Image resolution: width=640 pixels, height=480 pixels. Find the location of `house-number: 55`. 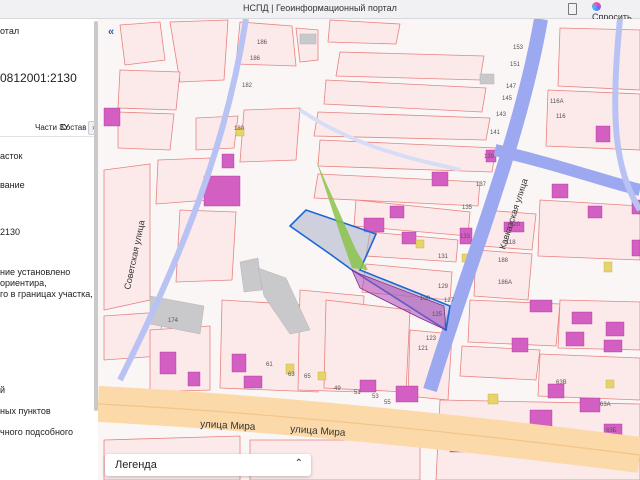

house-number: 55 is located at coordinates (387, 403).